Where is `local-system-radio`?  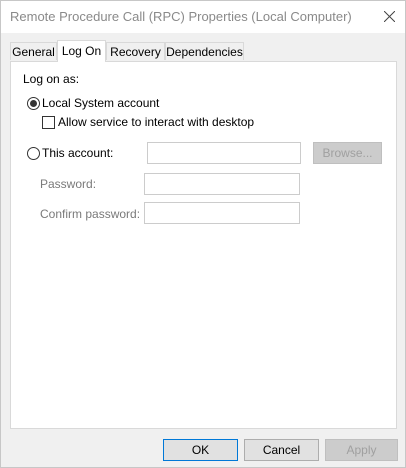 local-system-radio is located at coordinates (33, 103).